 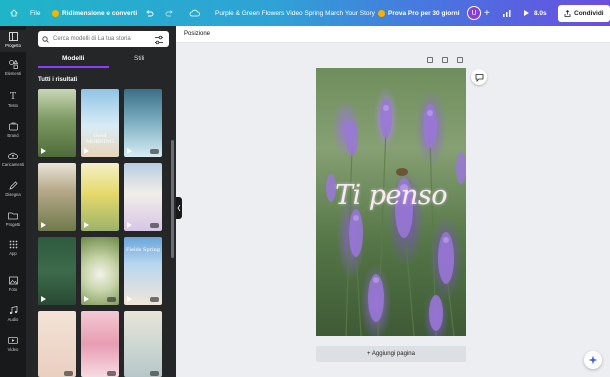 I want to click on filter-button, so click(x=159, y=39).